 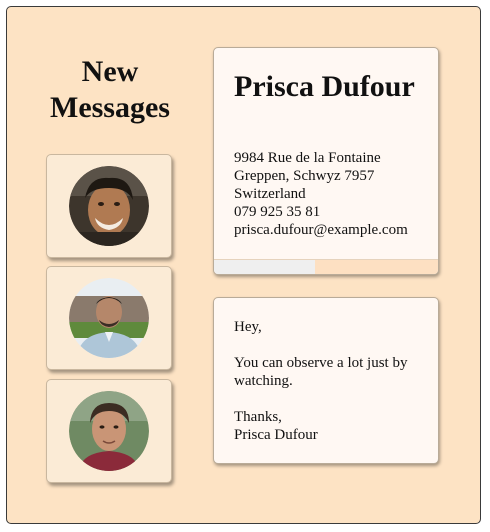 I want to click on message-signature: Prisca Dufour, so click(x=276, y=435).